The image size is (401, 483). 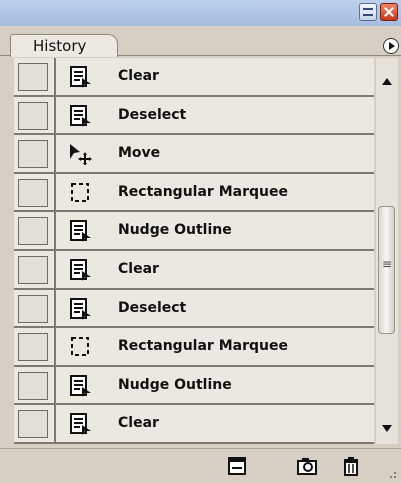 I want to click on snapshot-camera-icon, so click(x=307, y=466).